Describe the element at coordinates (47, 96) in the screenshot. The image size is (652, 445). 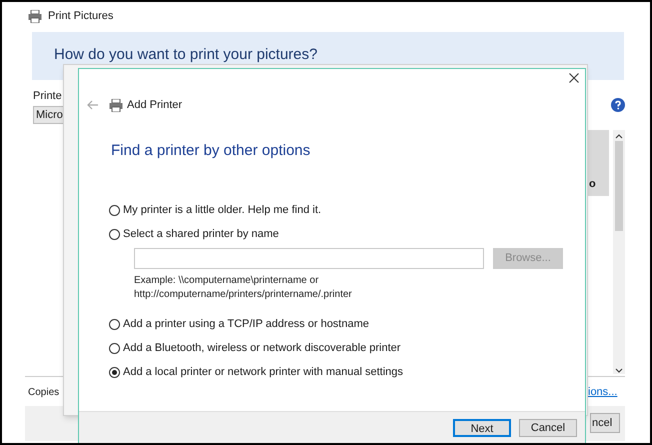
I see `printer-label: Printe` at that location.